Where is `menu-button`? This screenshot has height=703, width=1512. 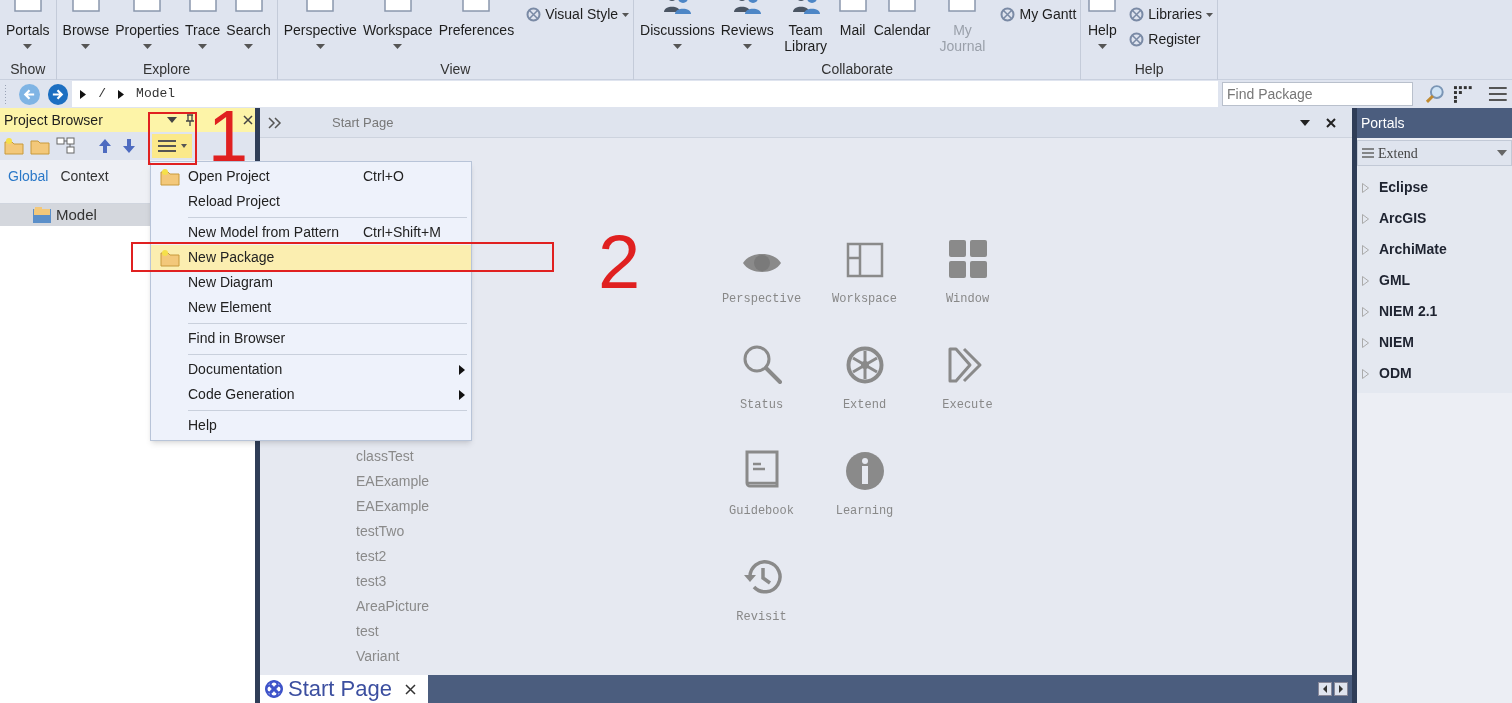
menu-button is located at coordinates (172, 146).